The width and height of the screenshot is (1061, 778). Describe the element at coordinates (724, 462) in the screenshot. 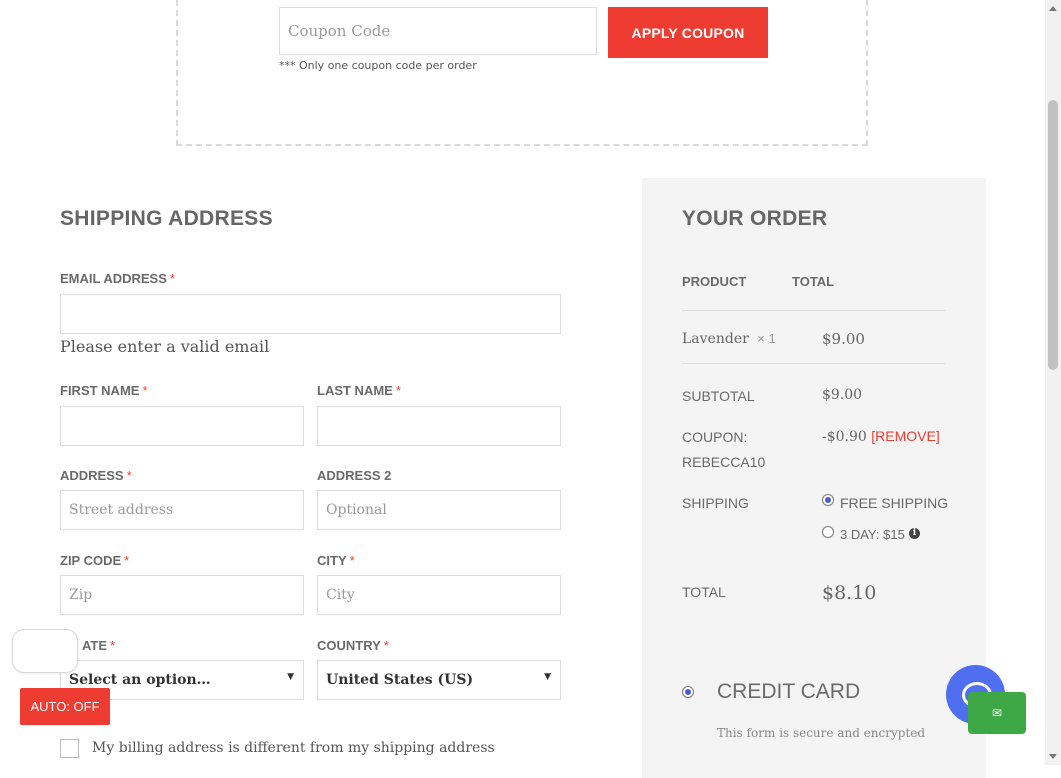

I see `coupon-code: REBECCA10` at that location.